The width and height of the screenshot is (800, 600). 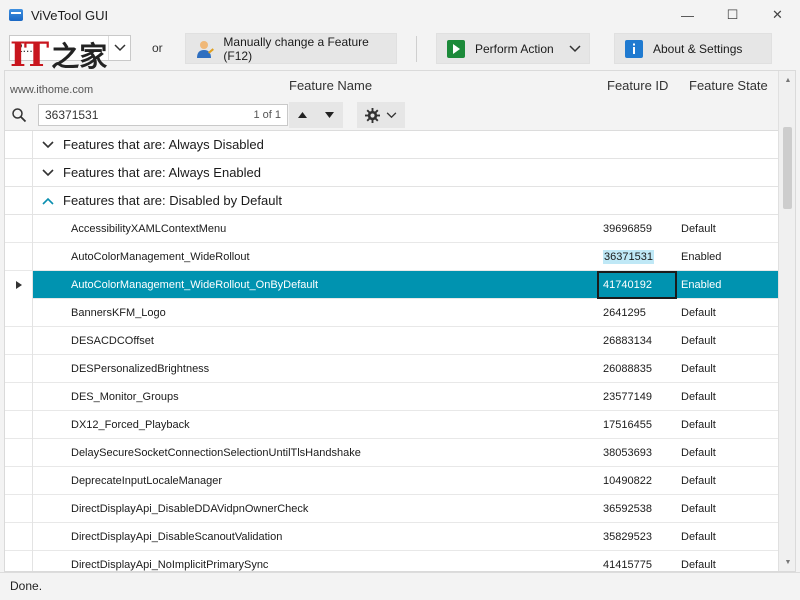 I want to click on column-header-feature-name: Feature Name, so click(x=330, y=85).